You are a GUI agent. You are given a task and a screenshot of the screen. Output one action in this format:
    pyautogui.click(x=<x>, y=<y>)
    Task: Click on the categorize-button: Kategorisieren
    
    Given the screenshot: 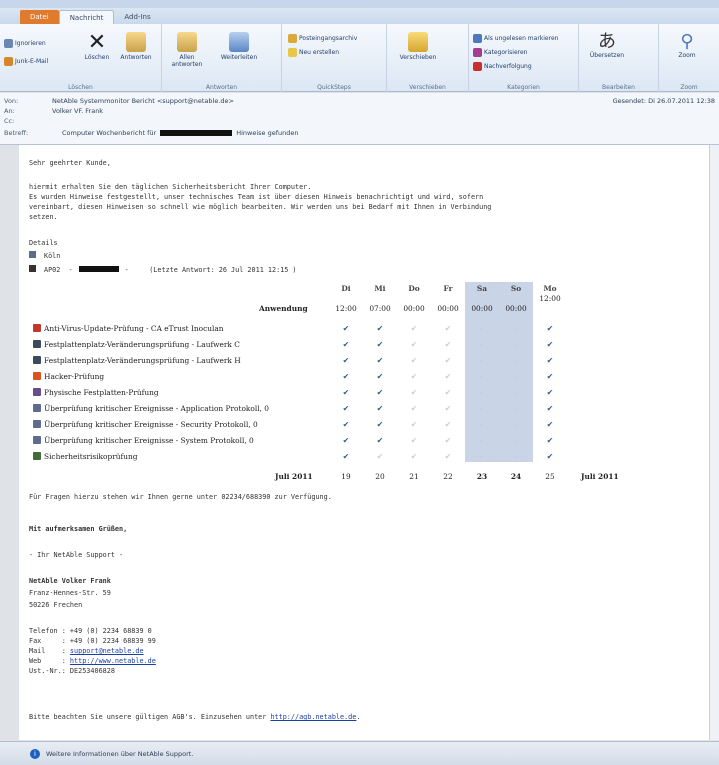 What is the action you would take?
    pyautogui.click(x=500, y=52)
    